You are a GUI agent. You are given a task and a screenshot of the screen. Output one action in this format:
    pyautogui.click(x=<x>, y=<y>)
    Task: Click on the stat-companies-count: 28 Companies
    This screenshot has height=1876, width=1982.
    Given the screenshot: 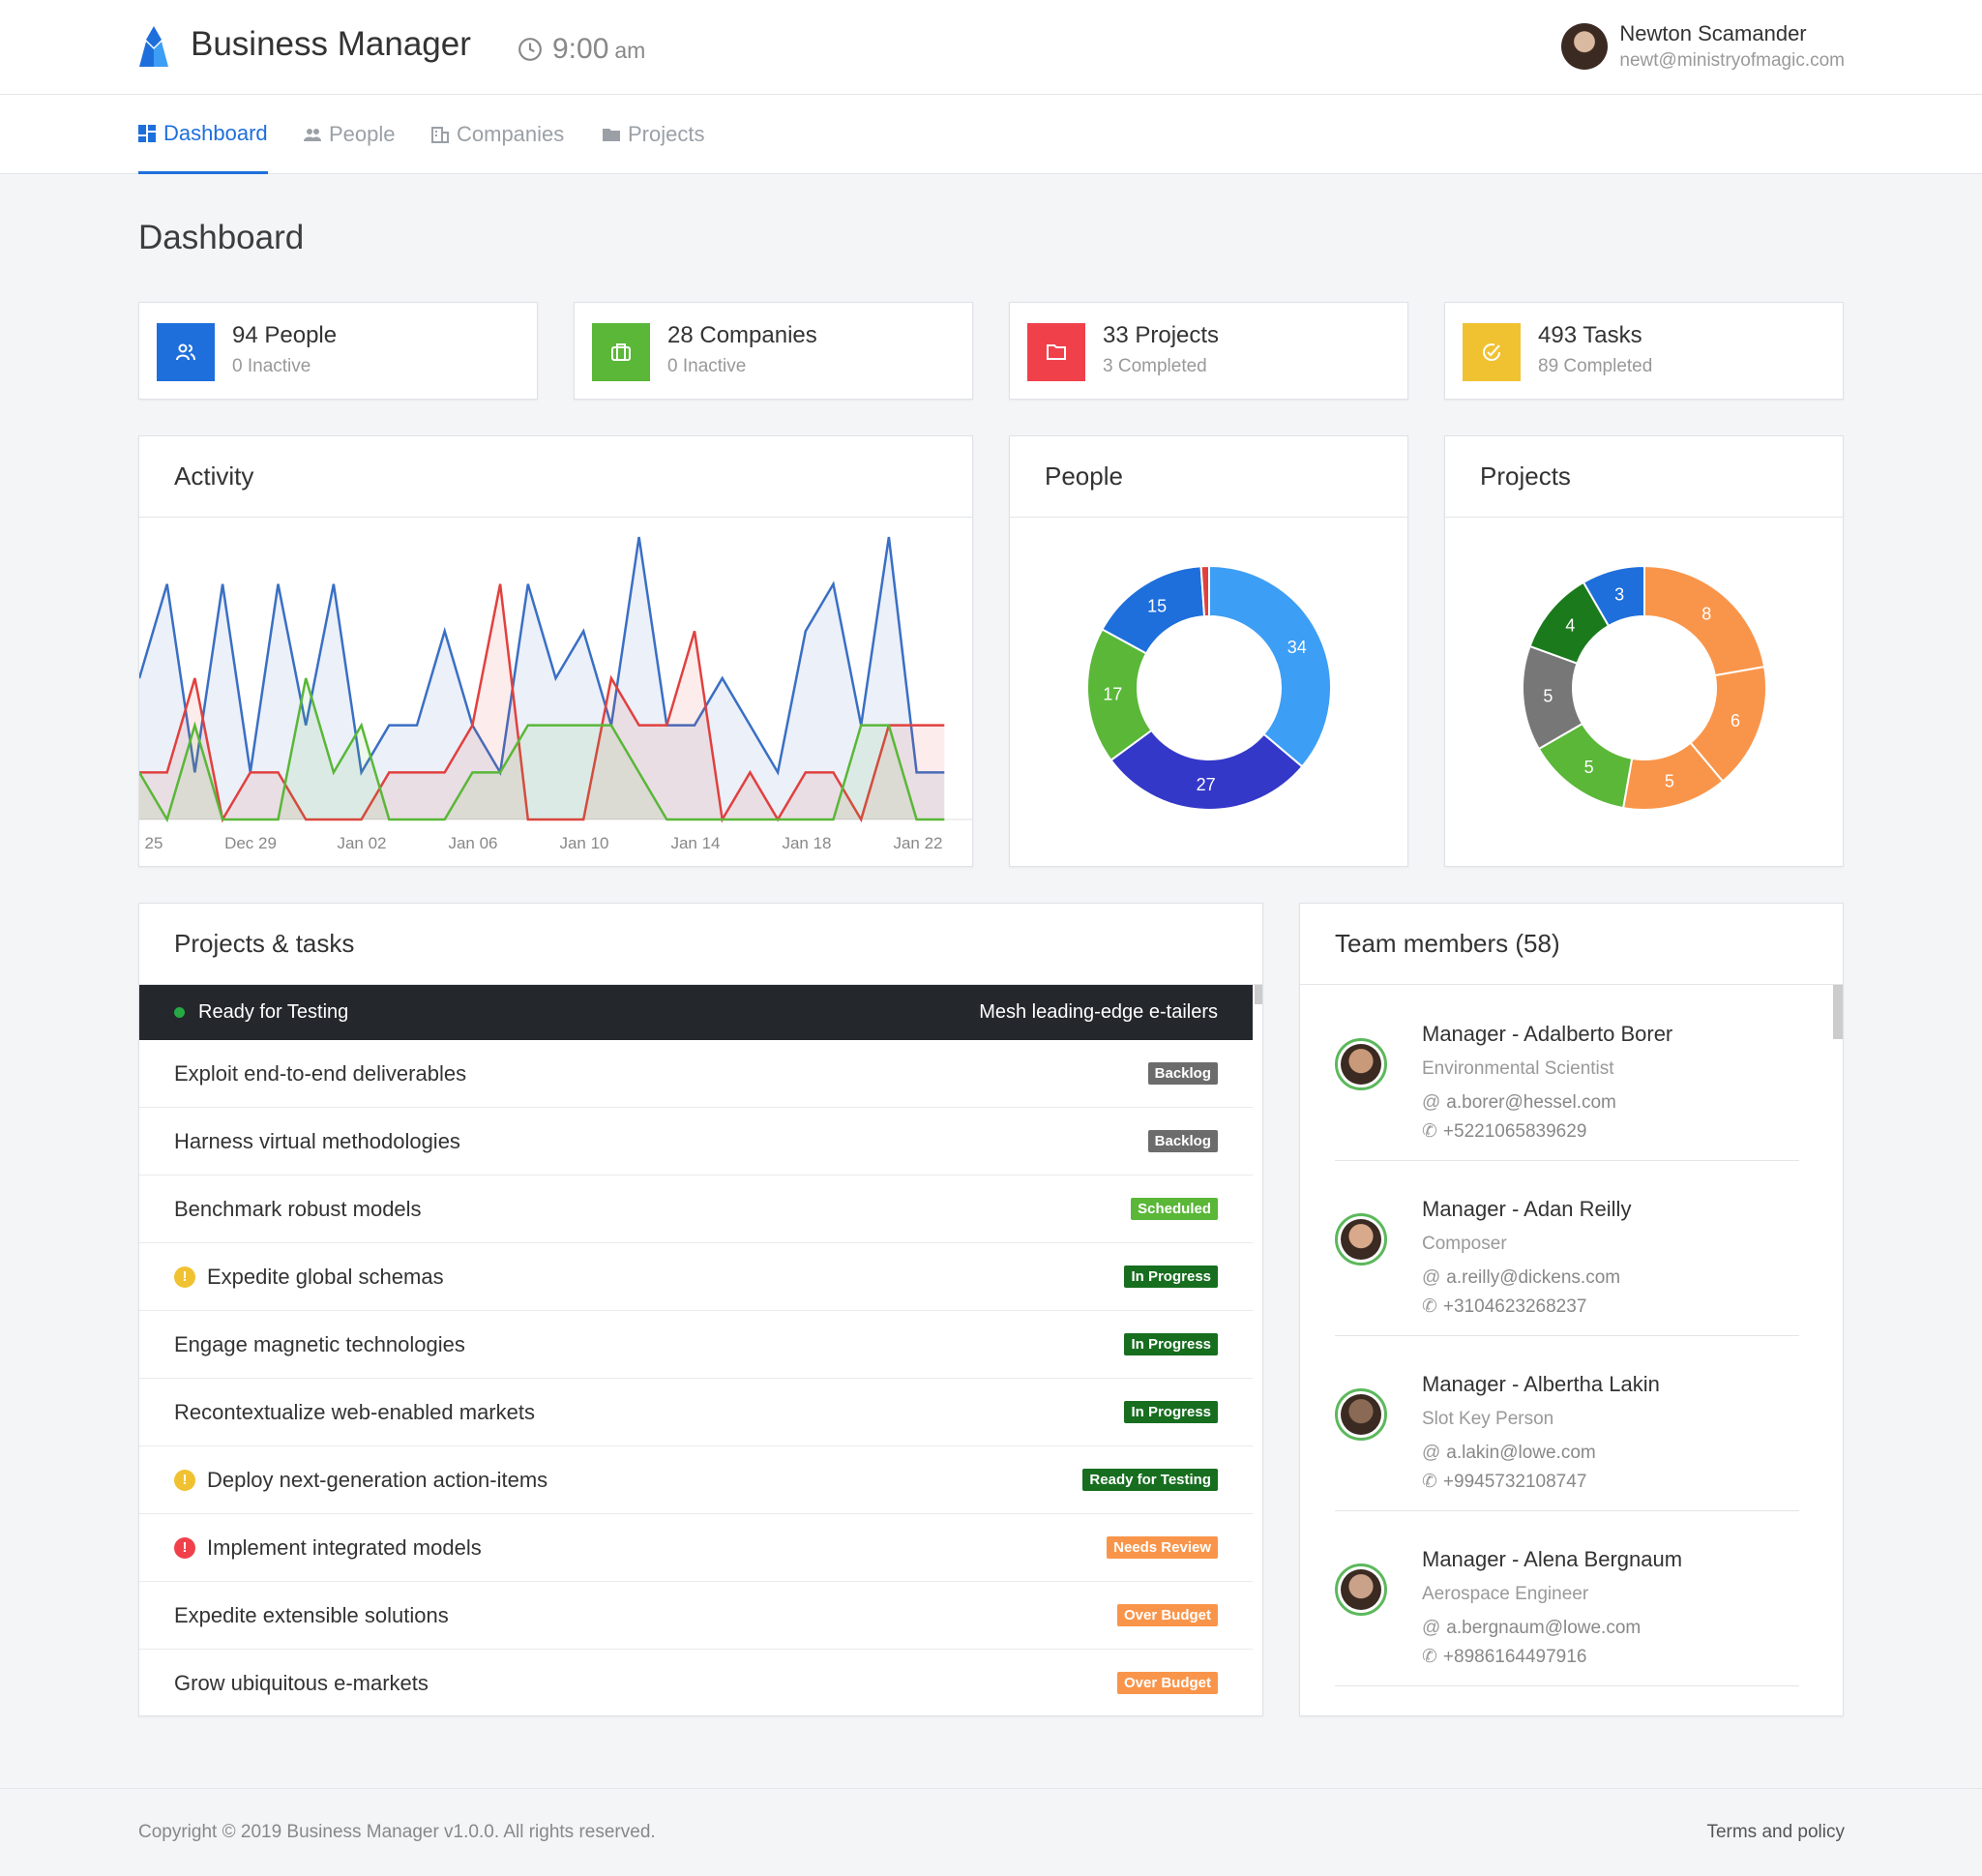 What is the action you would take?
    pyautogui.click(x=742, y=335)
    